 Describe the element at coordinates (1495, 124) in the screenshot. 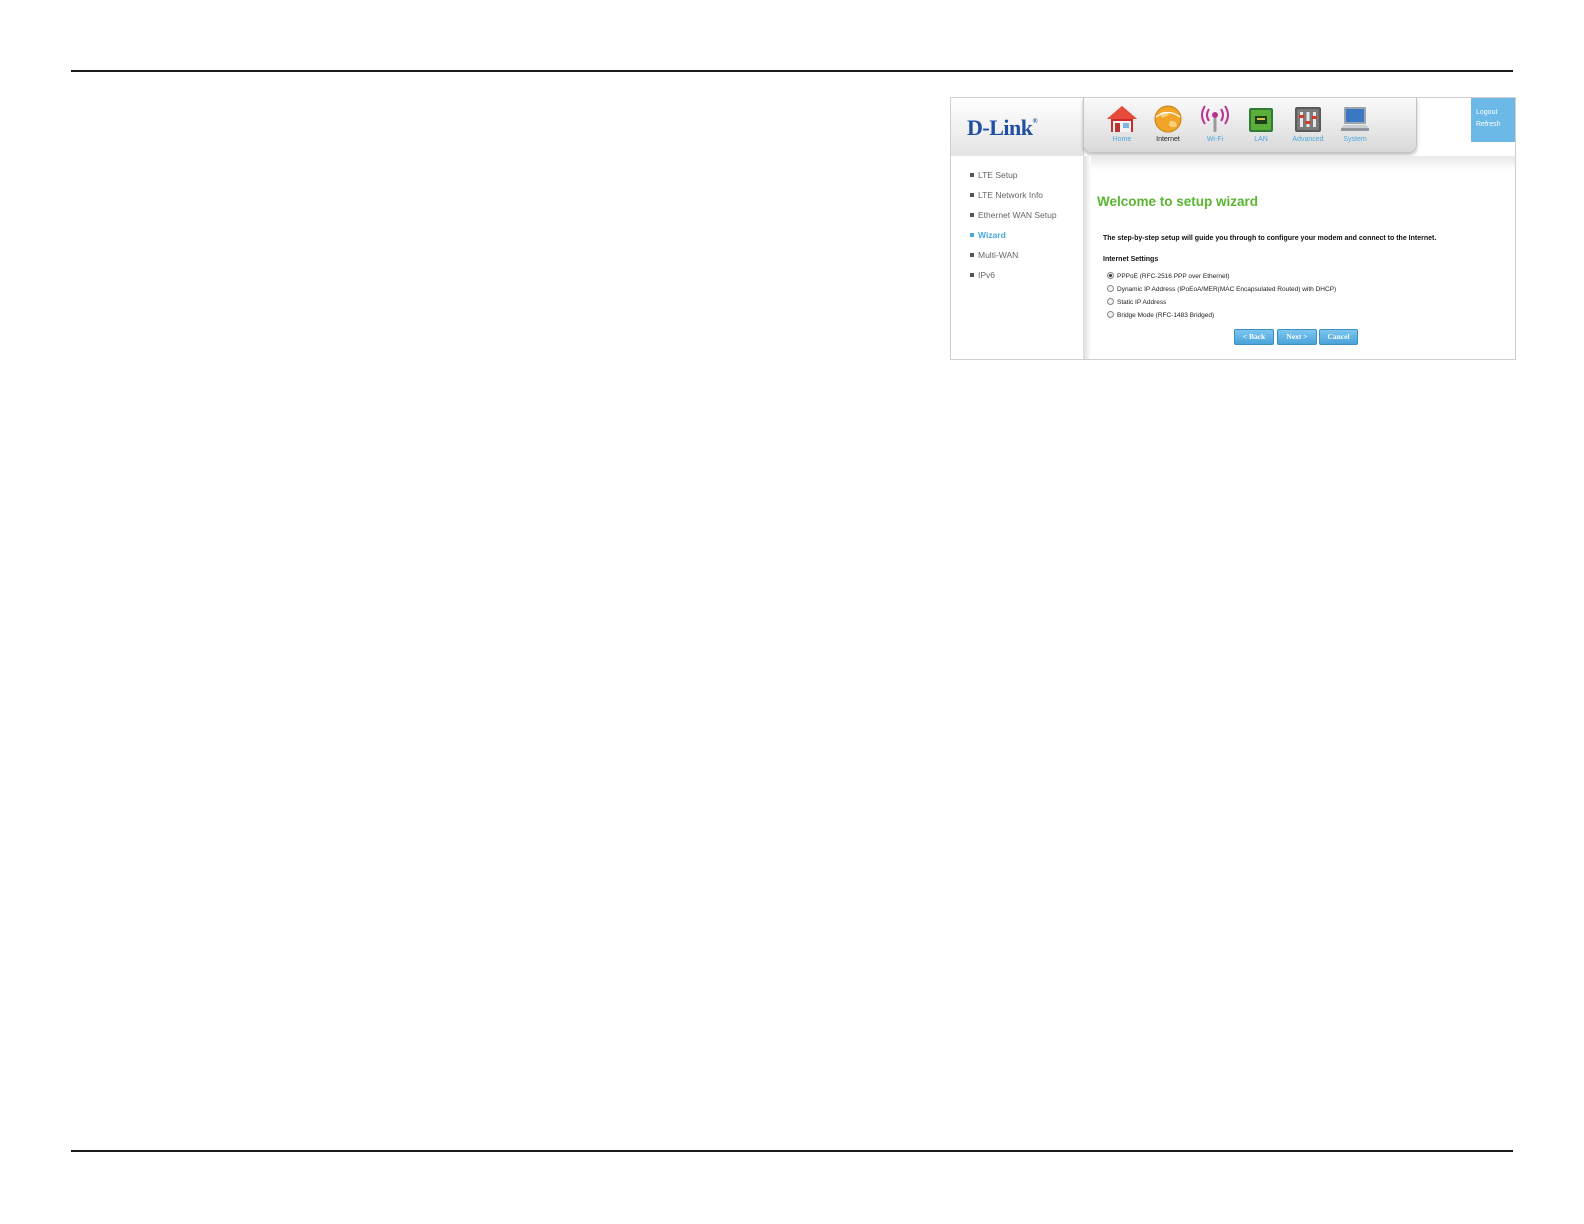

I see `refresh-link: Refresh` at that location.